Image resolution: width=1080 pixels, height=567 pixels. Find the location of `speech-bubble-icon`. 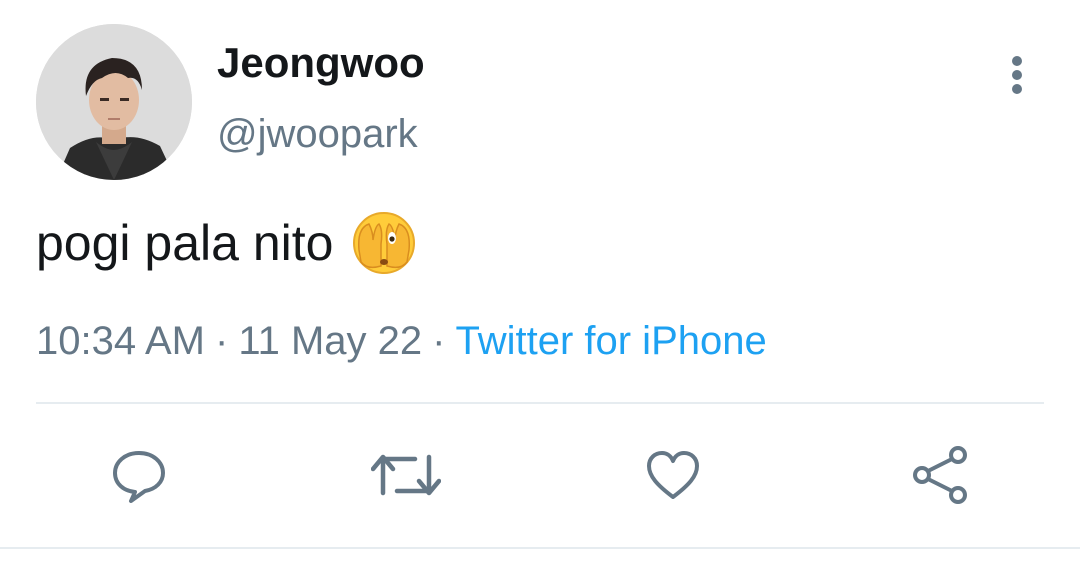

speech-bubble-icon is located at coordinates (139, 477).